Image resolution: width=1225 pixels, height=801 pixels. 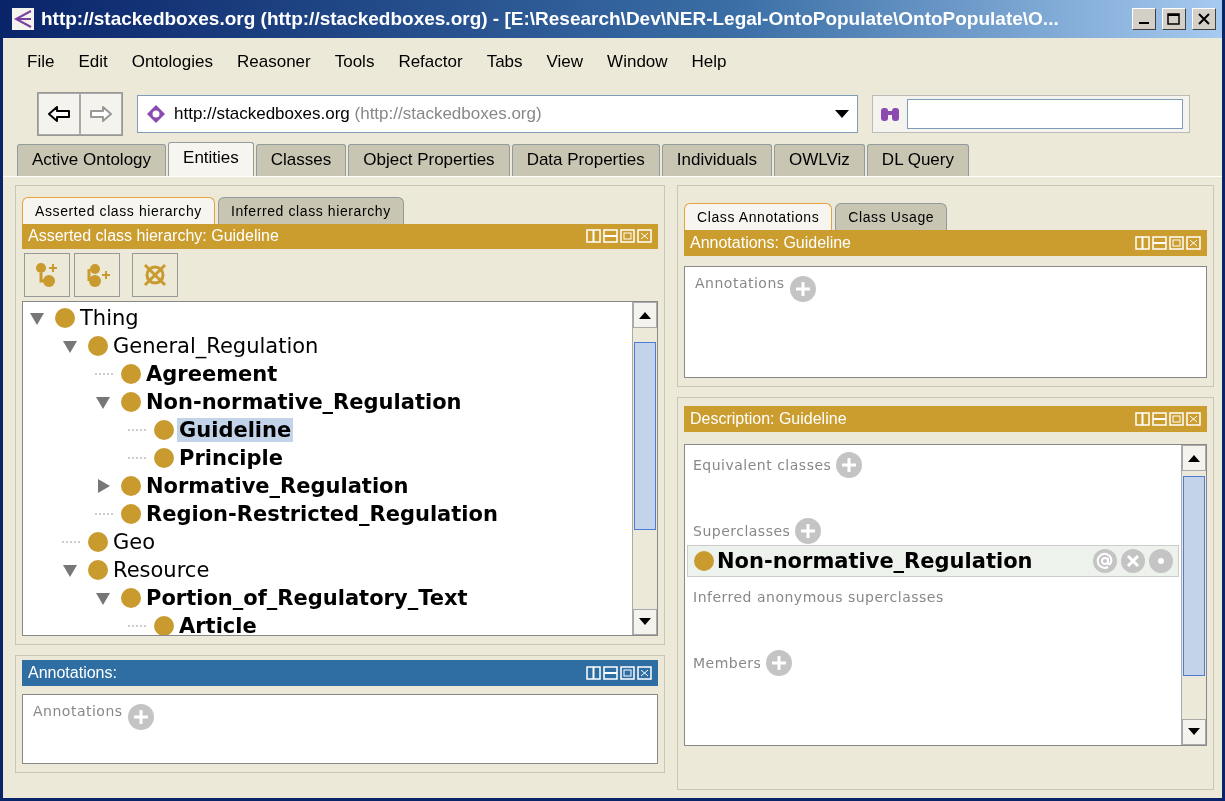 What do you see at coordinates (740, 283) in the screenshot?
I see `section-label: Annotations` at bounding box center [740, 283].